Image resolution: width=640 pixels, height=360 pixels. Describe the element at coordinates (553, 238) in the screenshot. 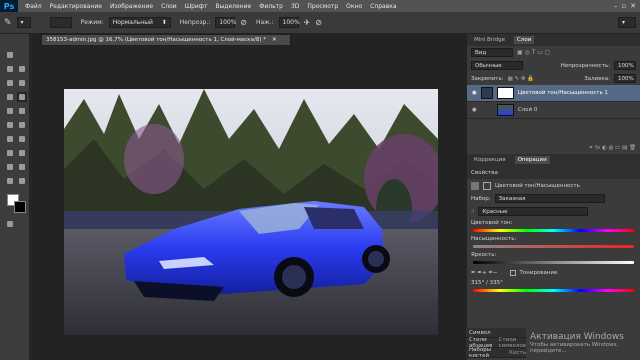

I see `saturation-row: Насыщенность:` at that location.